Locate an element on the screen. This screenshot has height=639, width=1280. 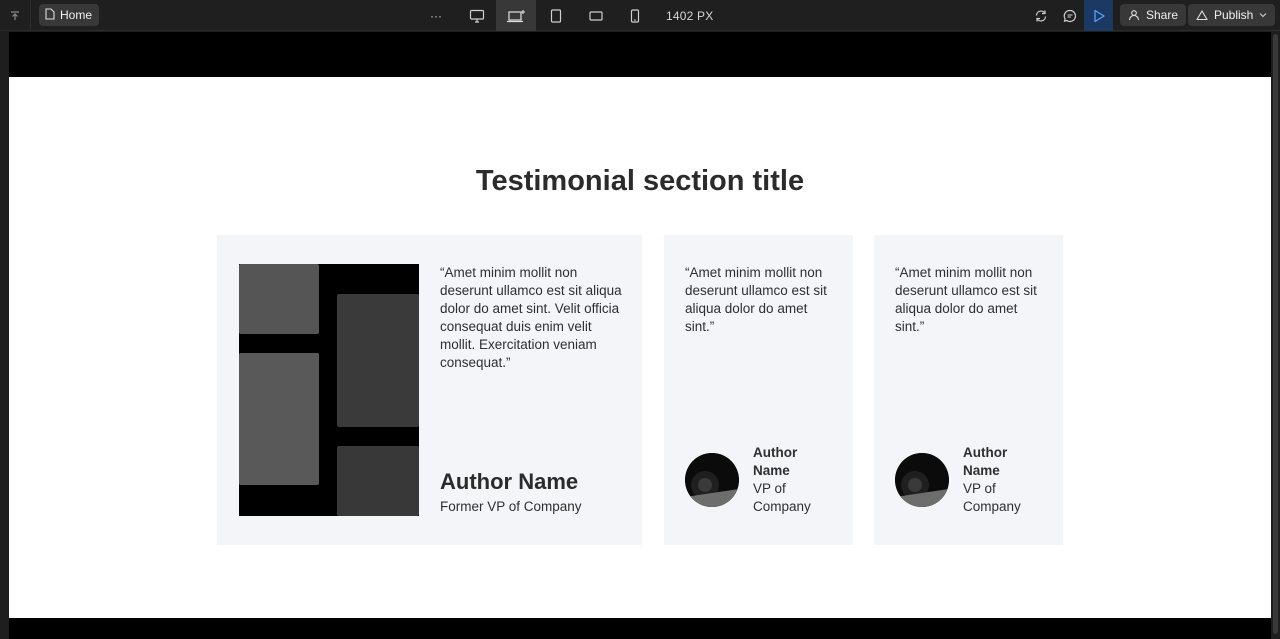
refresh-icon is located at coordinates (1041, 15).